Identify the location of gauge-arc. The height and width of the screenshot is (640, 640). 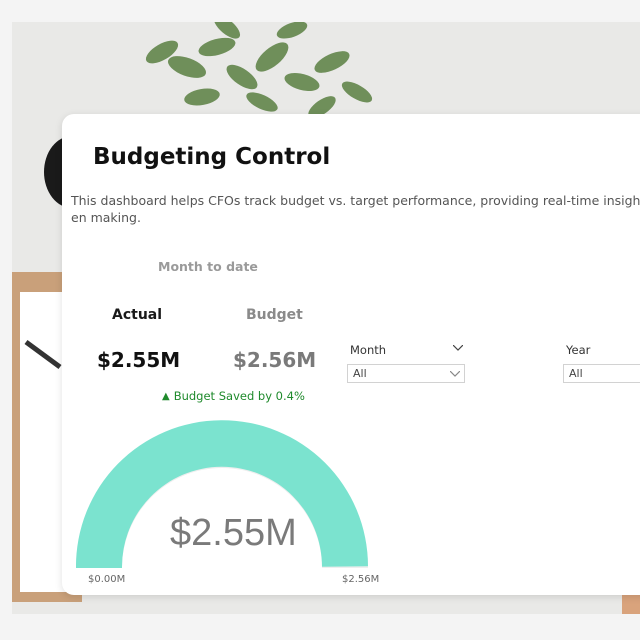
(222, 494).